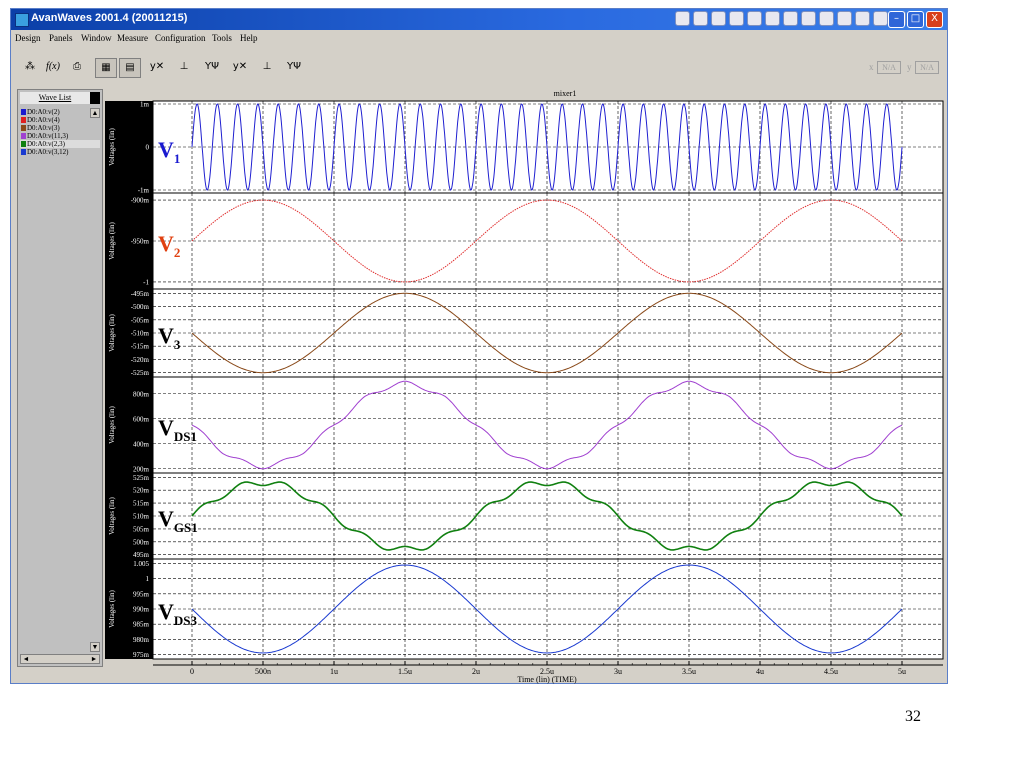 The height and width of the screenshot is (768, 1024). Describe the element at coordinates (140, 294) in the screenshot. I see `y-tick-label: -495m` at that location.